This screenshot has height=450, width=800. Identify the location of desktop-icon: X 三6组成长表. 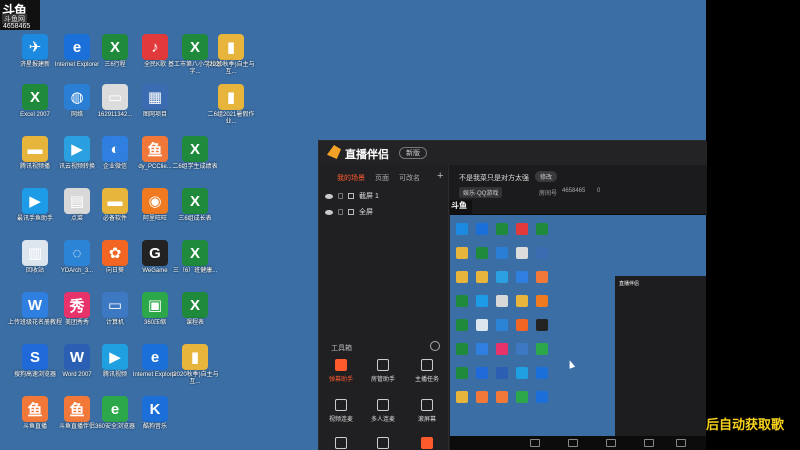
(195, 205).